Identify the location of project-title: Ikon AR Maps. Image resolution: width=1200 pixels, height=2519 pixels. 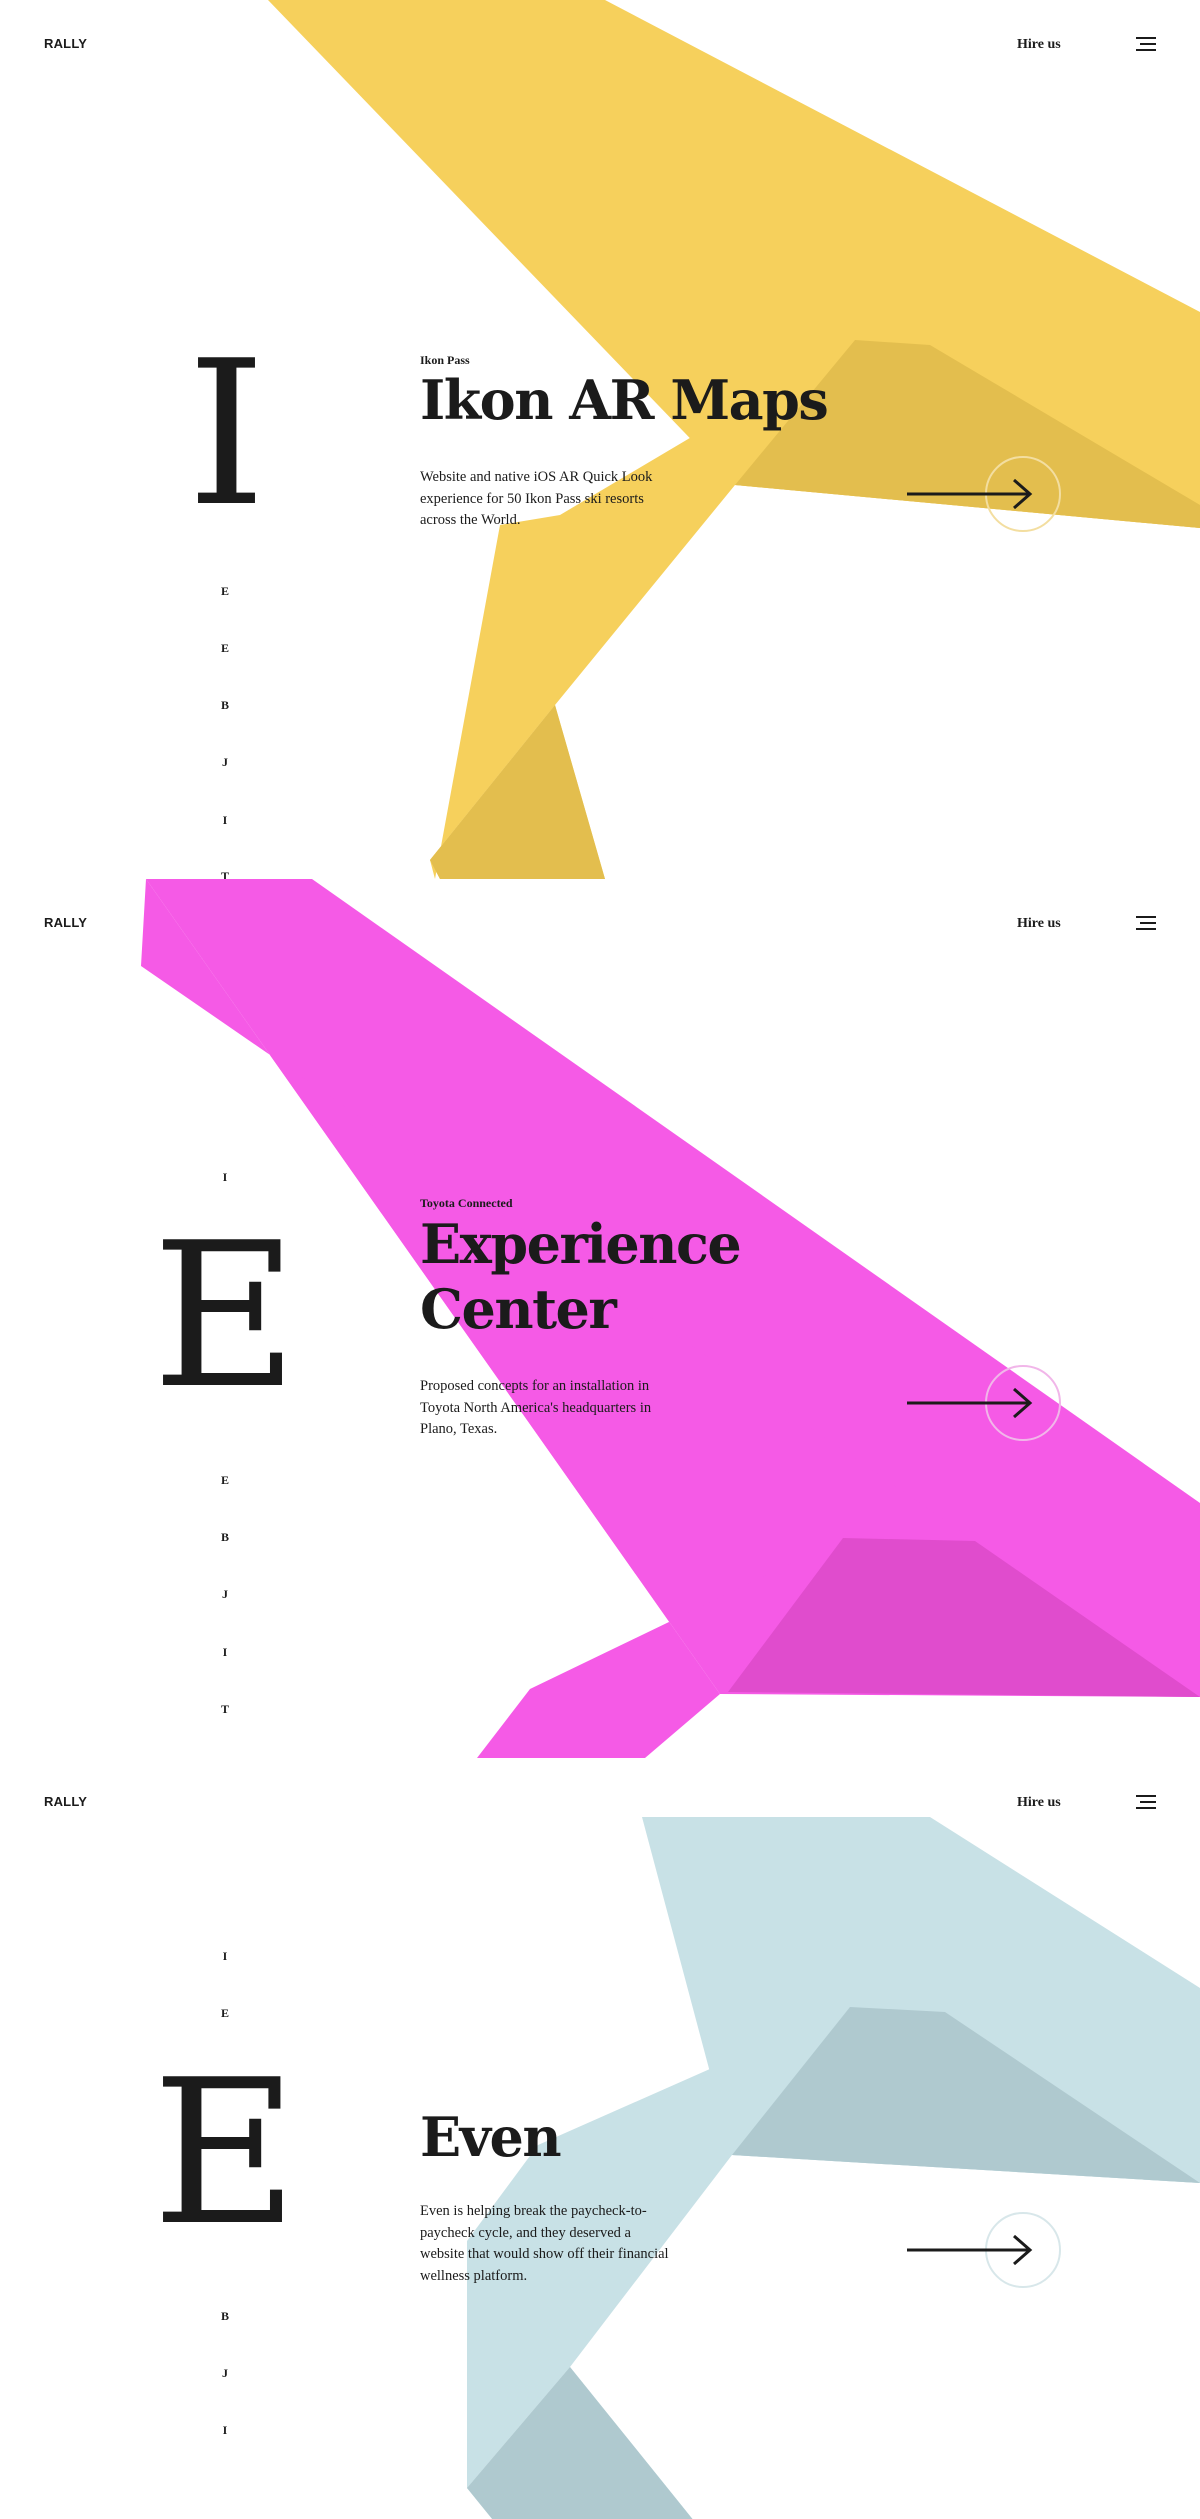
(624, 400).